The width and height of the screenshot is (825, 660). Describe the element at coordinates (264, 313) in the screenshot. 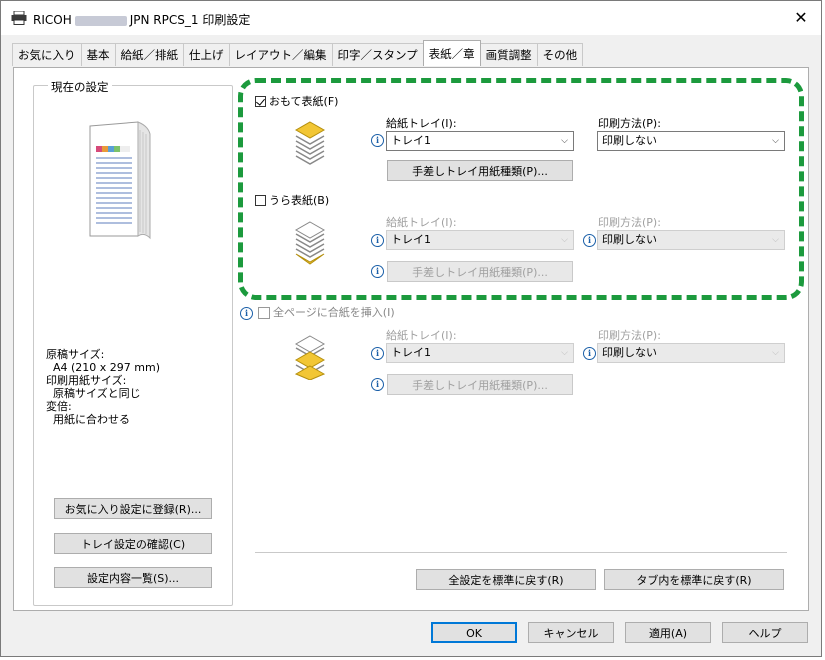

I see `checkbox-unchecked-icon` at that location.